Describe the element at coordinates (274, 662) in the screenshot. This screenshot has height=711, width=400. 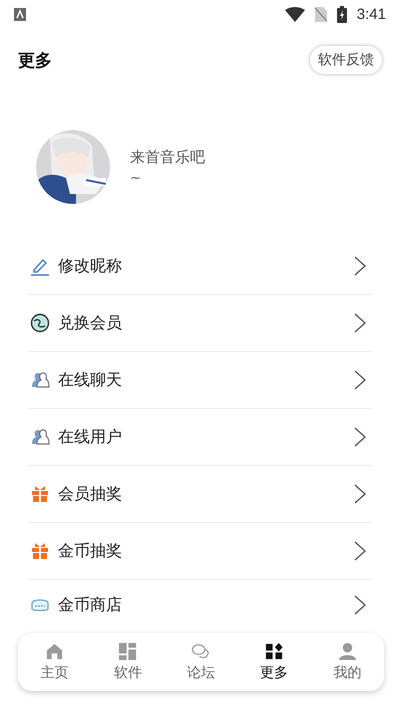
I see `nav-tab: 更多` at that location.